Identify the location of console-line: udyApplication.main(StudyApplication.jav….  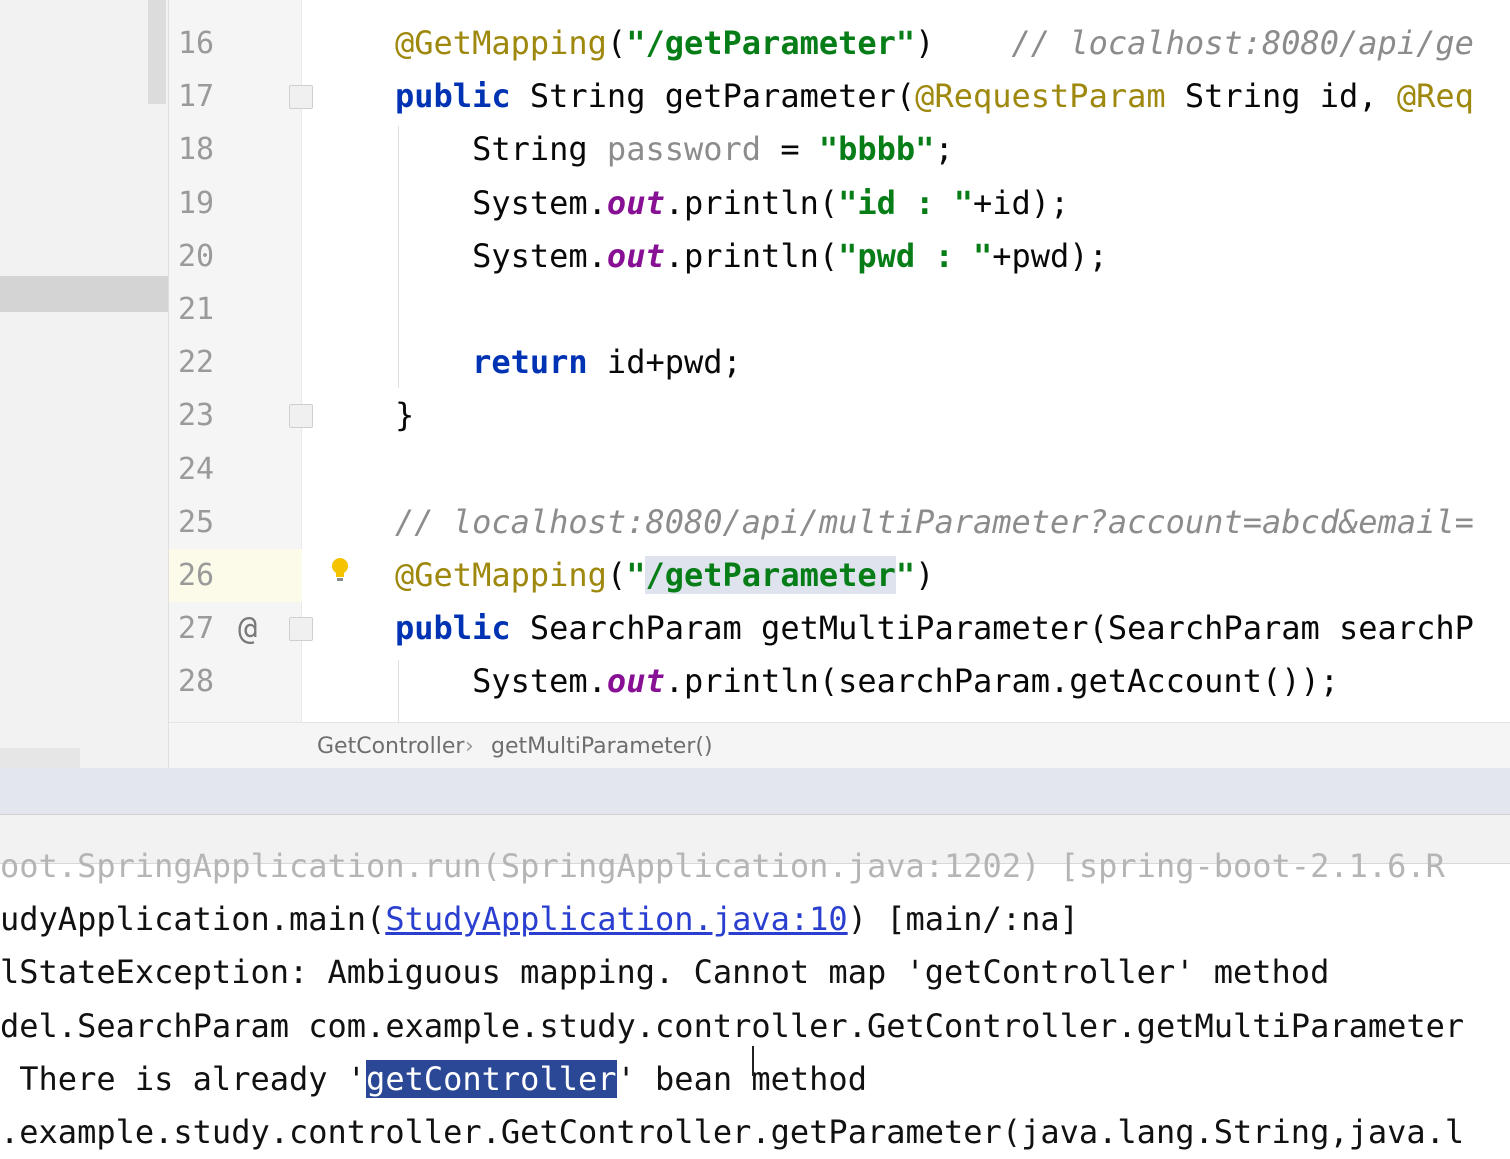
(539, 919).